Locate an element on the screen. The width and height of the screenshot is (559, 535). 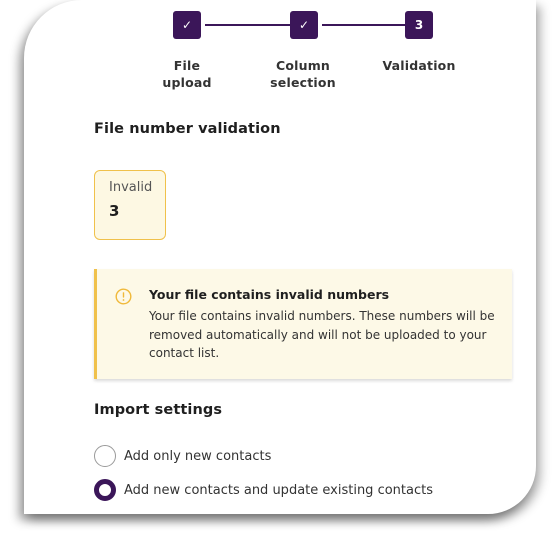
validation-title: File number validation is located at coordinates (187, 129).